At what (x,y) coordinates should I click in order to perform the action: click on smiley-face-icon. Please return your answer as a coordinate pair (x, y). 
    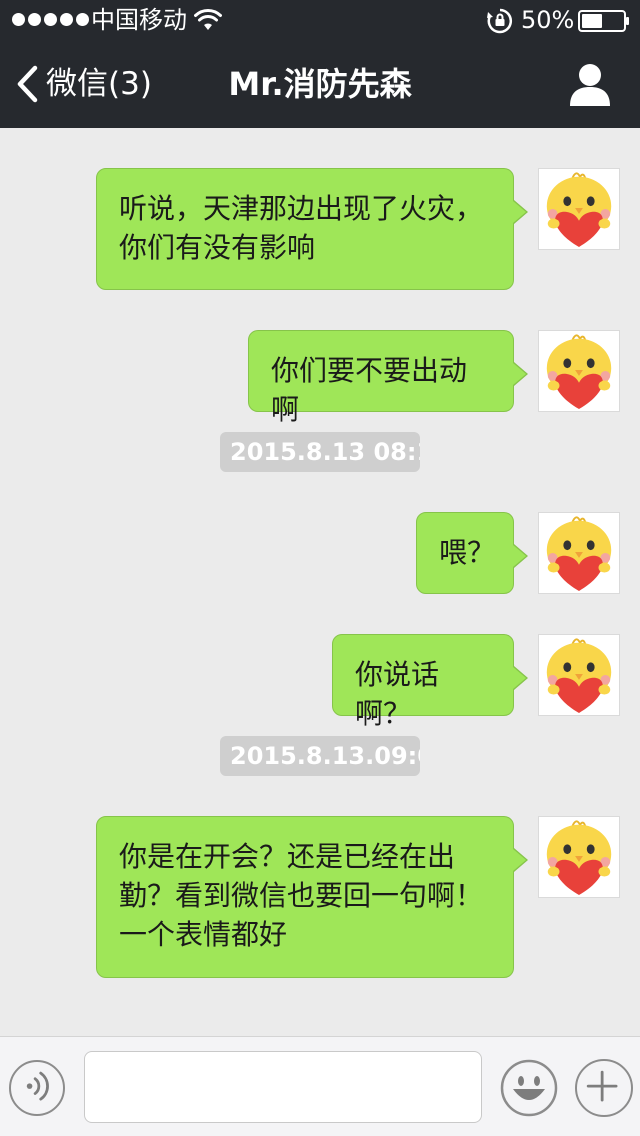
    Looking at the image, I should click on (529, 1088).